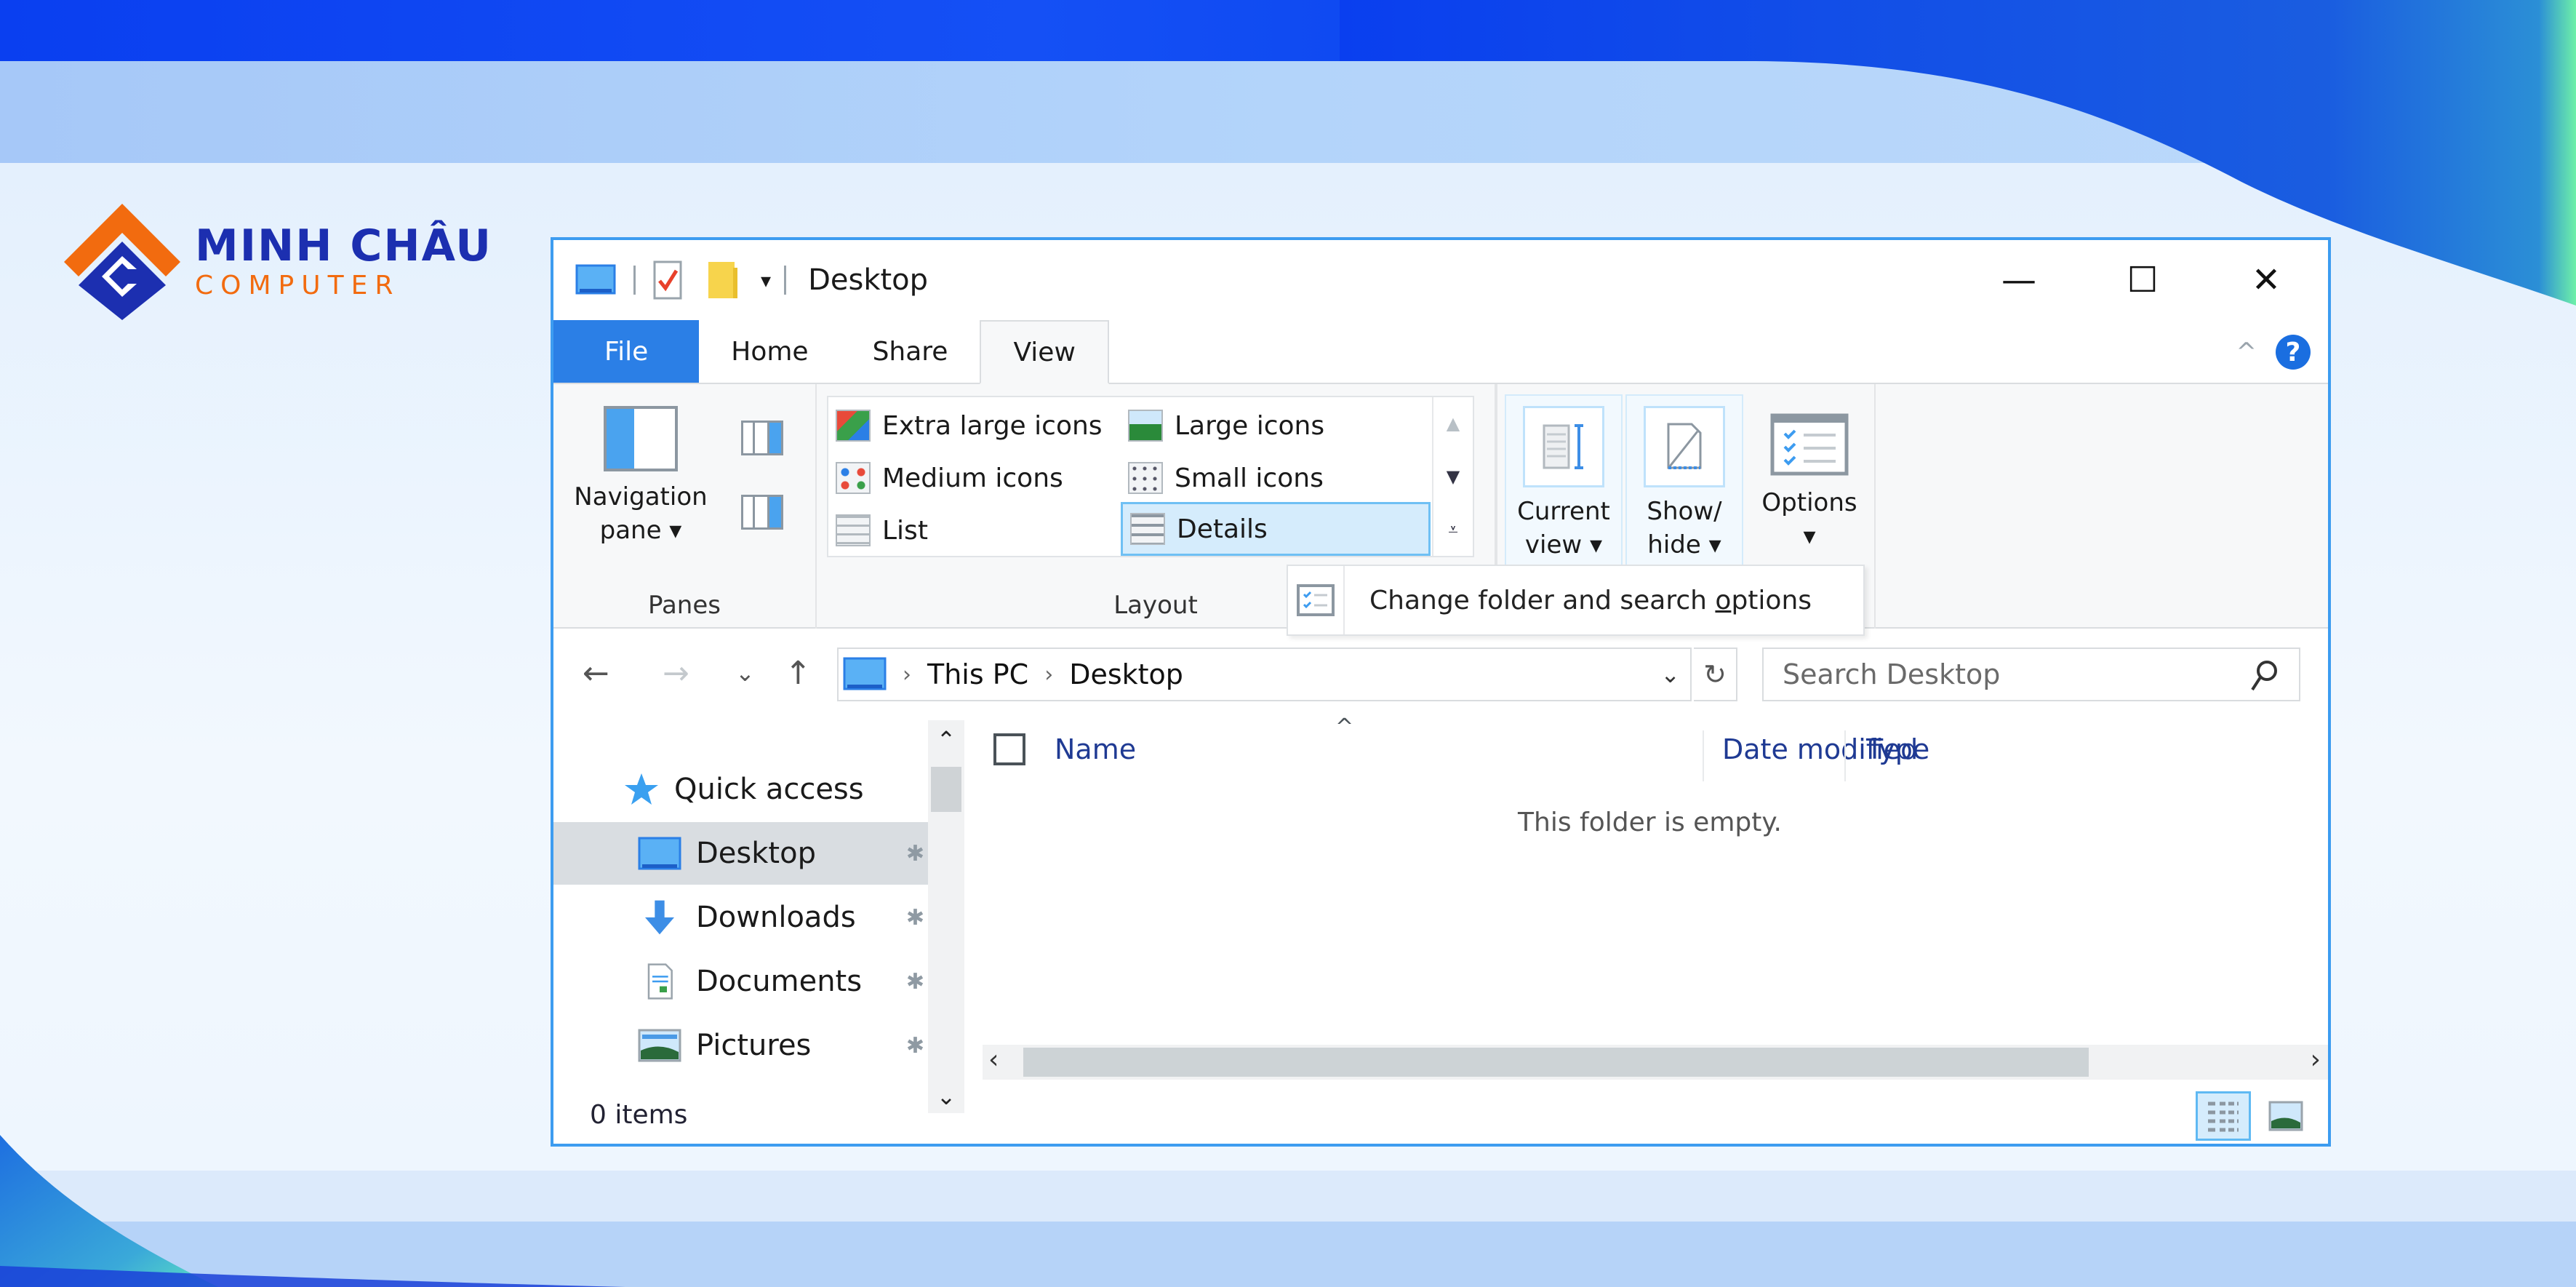 The height and width of the screenshot is (1287, 2576). What do you see at coordinates (1670, 674) in the screenshot?
I see `address-dropdown-icon: ⌄` at bounding box center [1670, 674].